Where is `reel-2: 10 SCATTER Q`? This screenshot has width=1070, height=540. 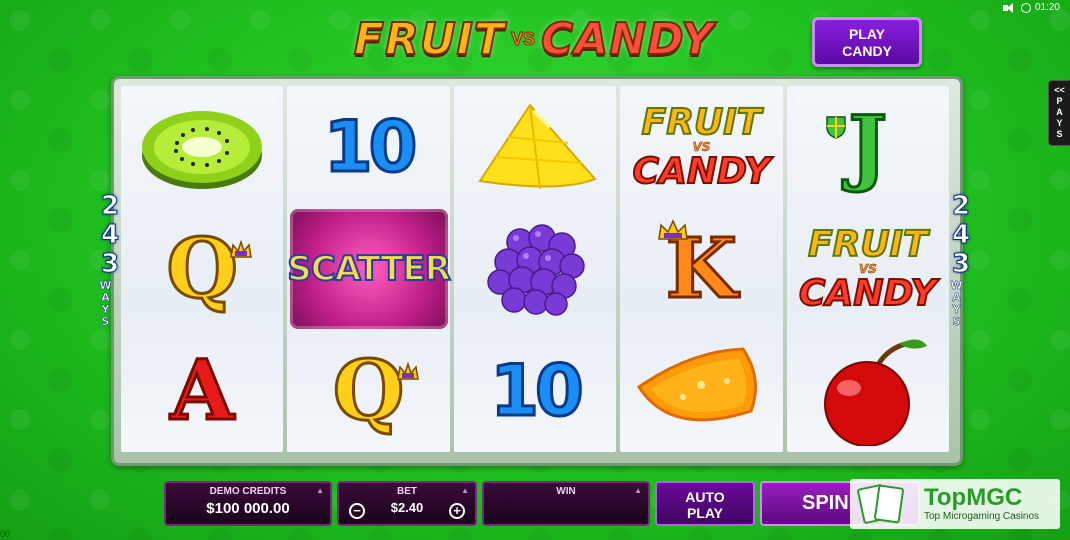 reel-2: 10 SCATTER Q is located at coordinates (369, 269).